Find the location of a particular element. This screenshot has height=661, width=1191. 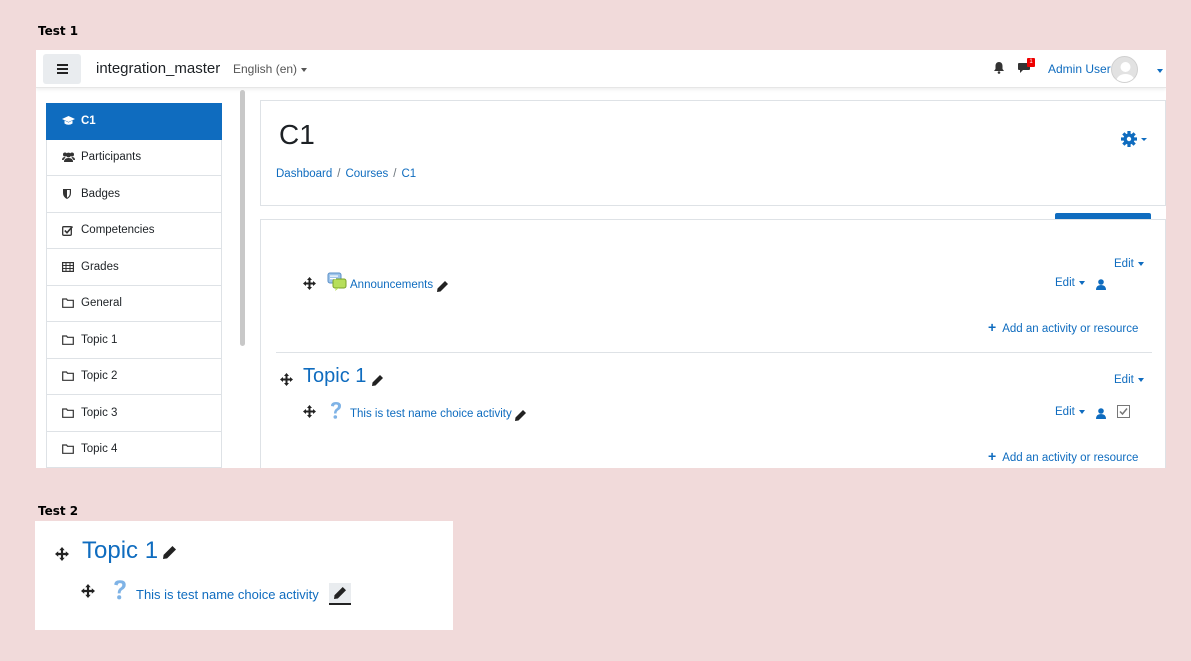

activity-choice-edit-menu: Edit is located at coordinates (1070, 412).